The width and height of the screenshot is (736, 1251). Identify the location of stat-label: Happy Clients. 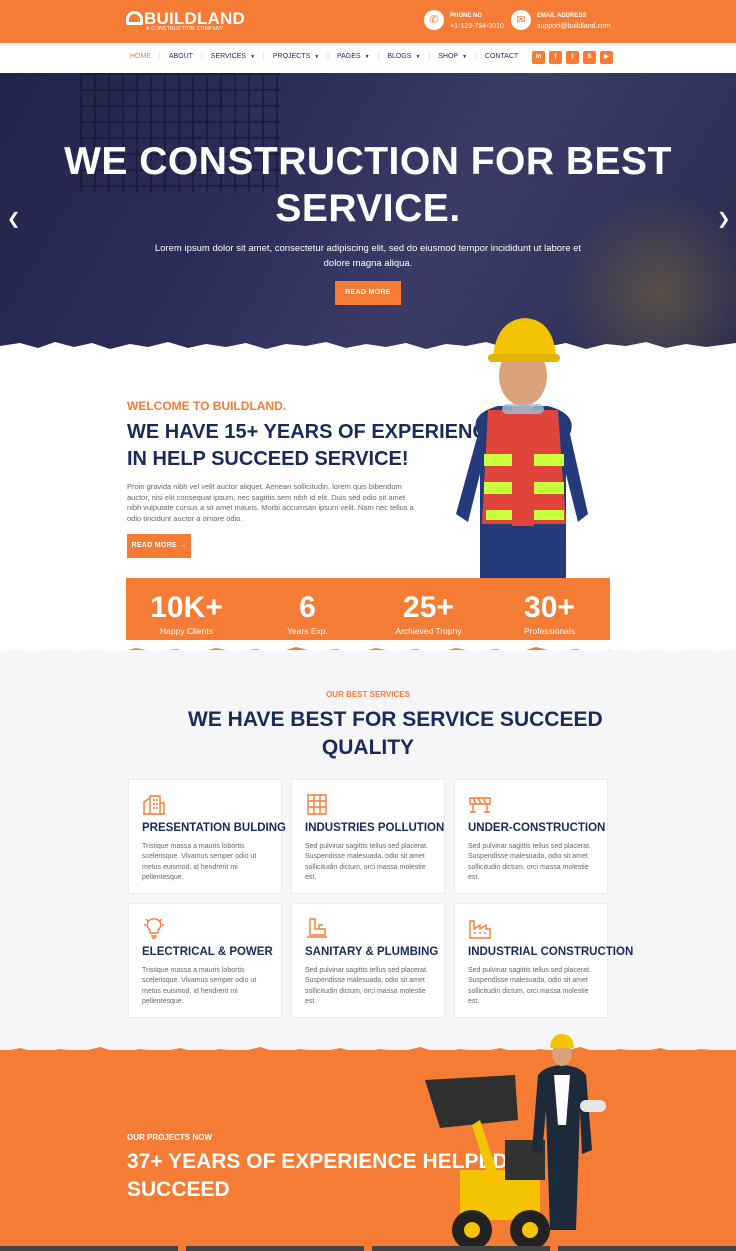
(186, 631).